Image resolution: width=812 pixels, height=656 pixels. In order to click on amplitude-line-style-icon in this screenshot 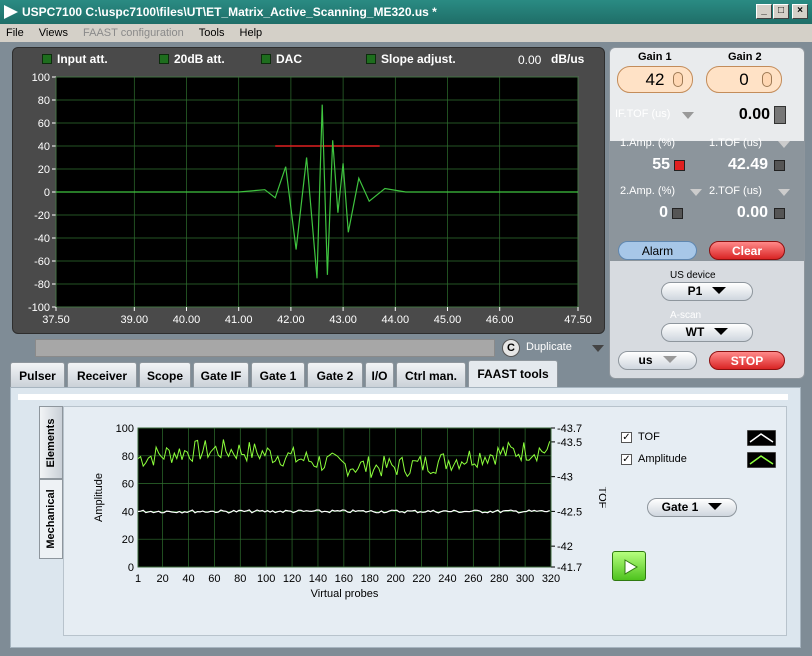, I will do `click(761, 460)`.